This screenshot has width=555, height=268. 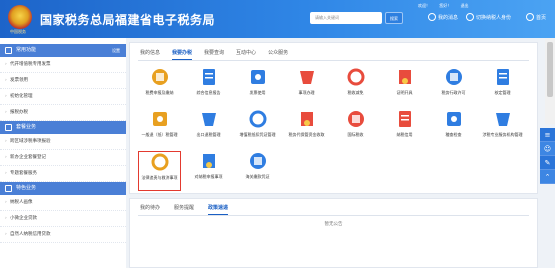 I want to click on service-tile-label: 国际税收, so click(x=355, y=134).